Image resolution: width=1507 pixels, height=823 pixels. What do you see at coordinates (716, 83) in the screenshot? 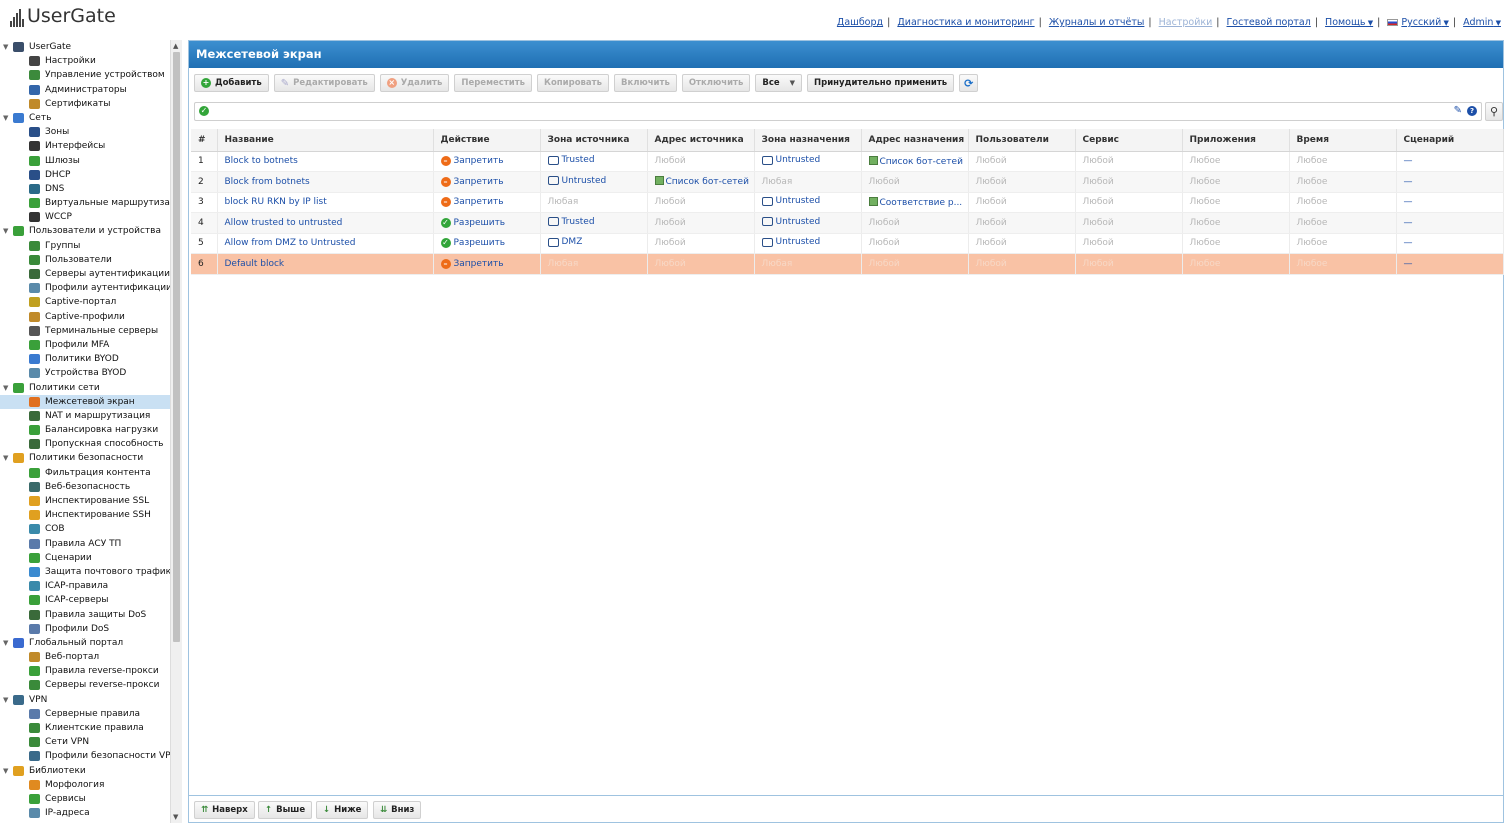
I see `disable-button: Отключить` at bounding box center [716, 83].